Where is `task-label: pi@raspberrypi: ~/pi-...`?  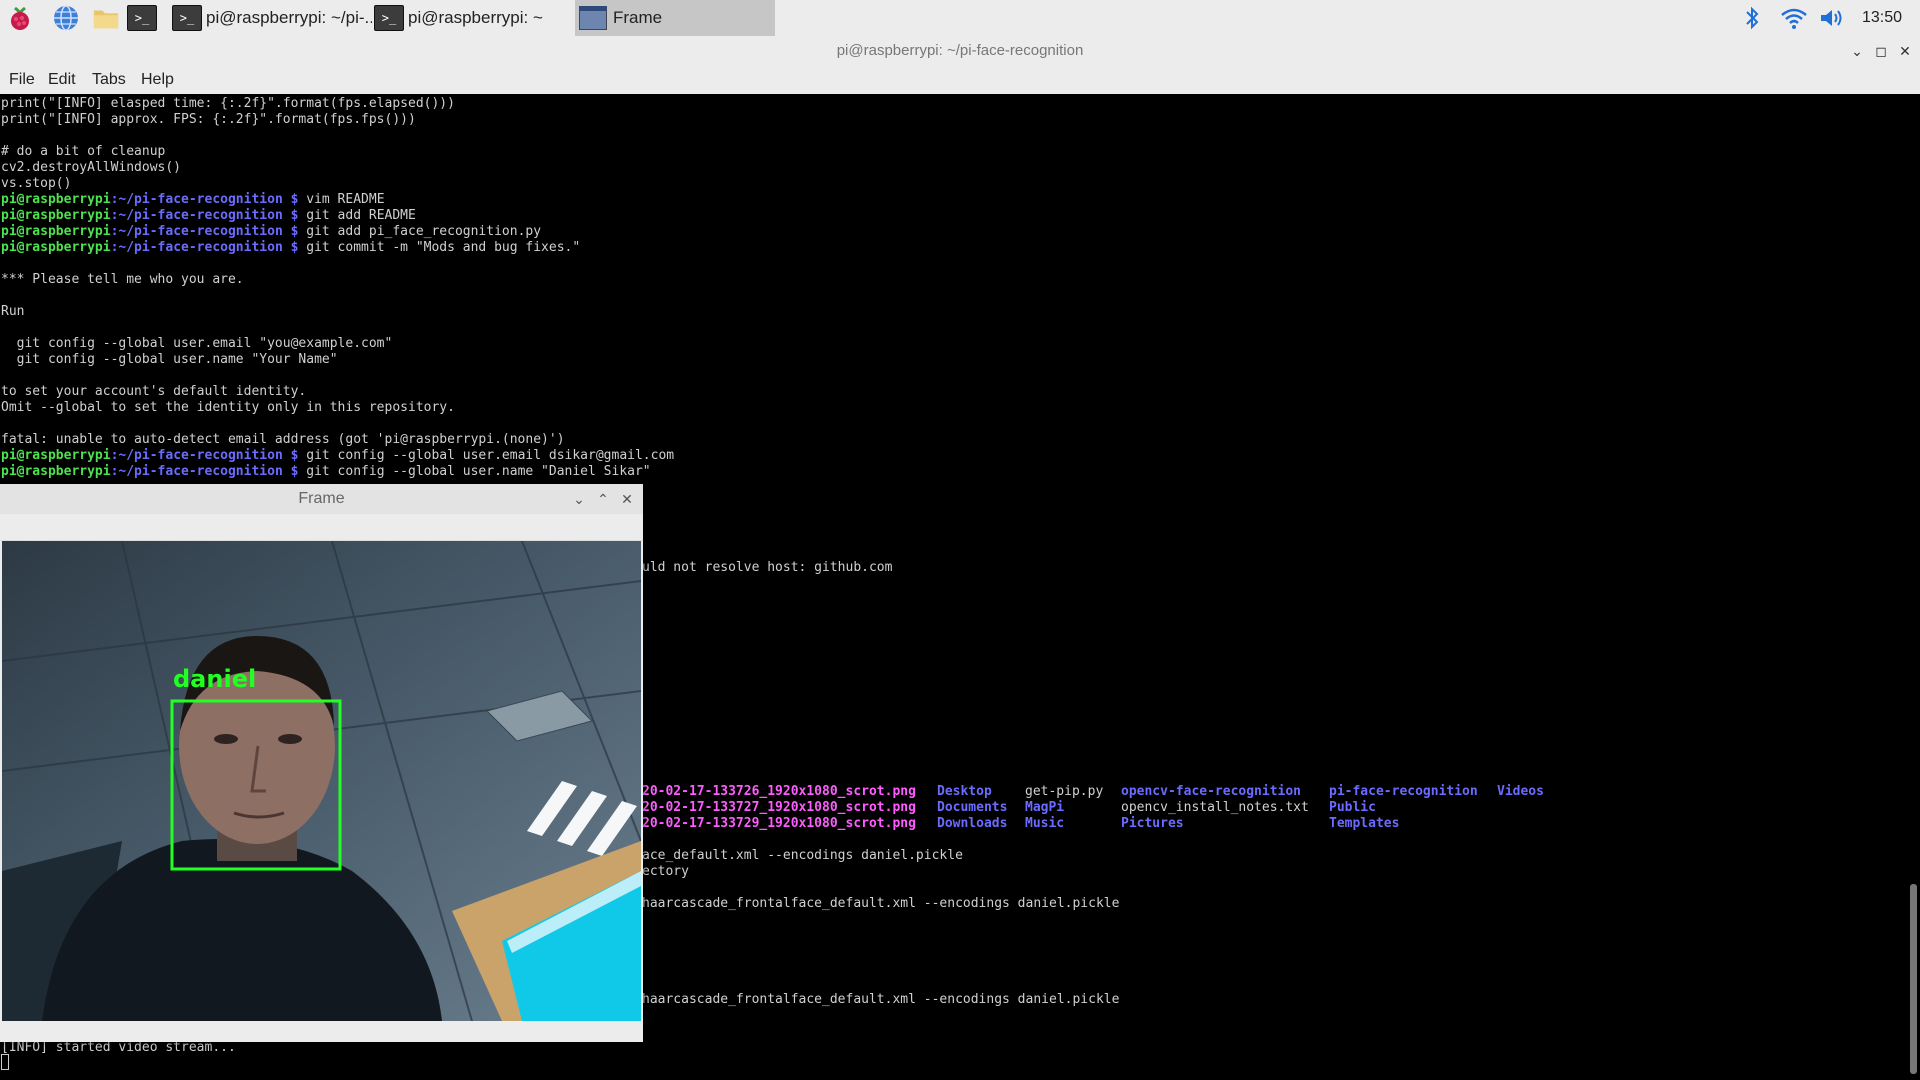 task-label: pi@raspberrypi: ~/pi-... is located at coordinates (289, 17).